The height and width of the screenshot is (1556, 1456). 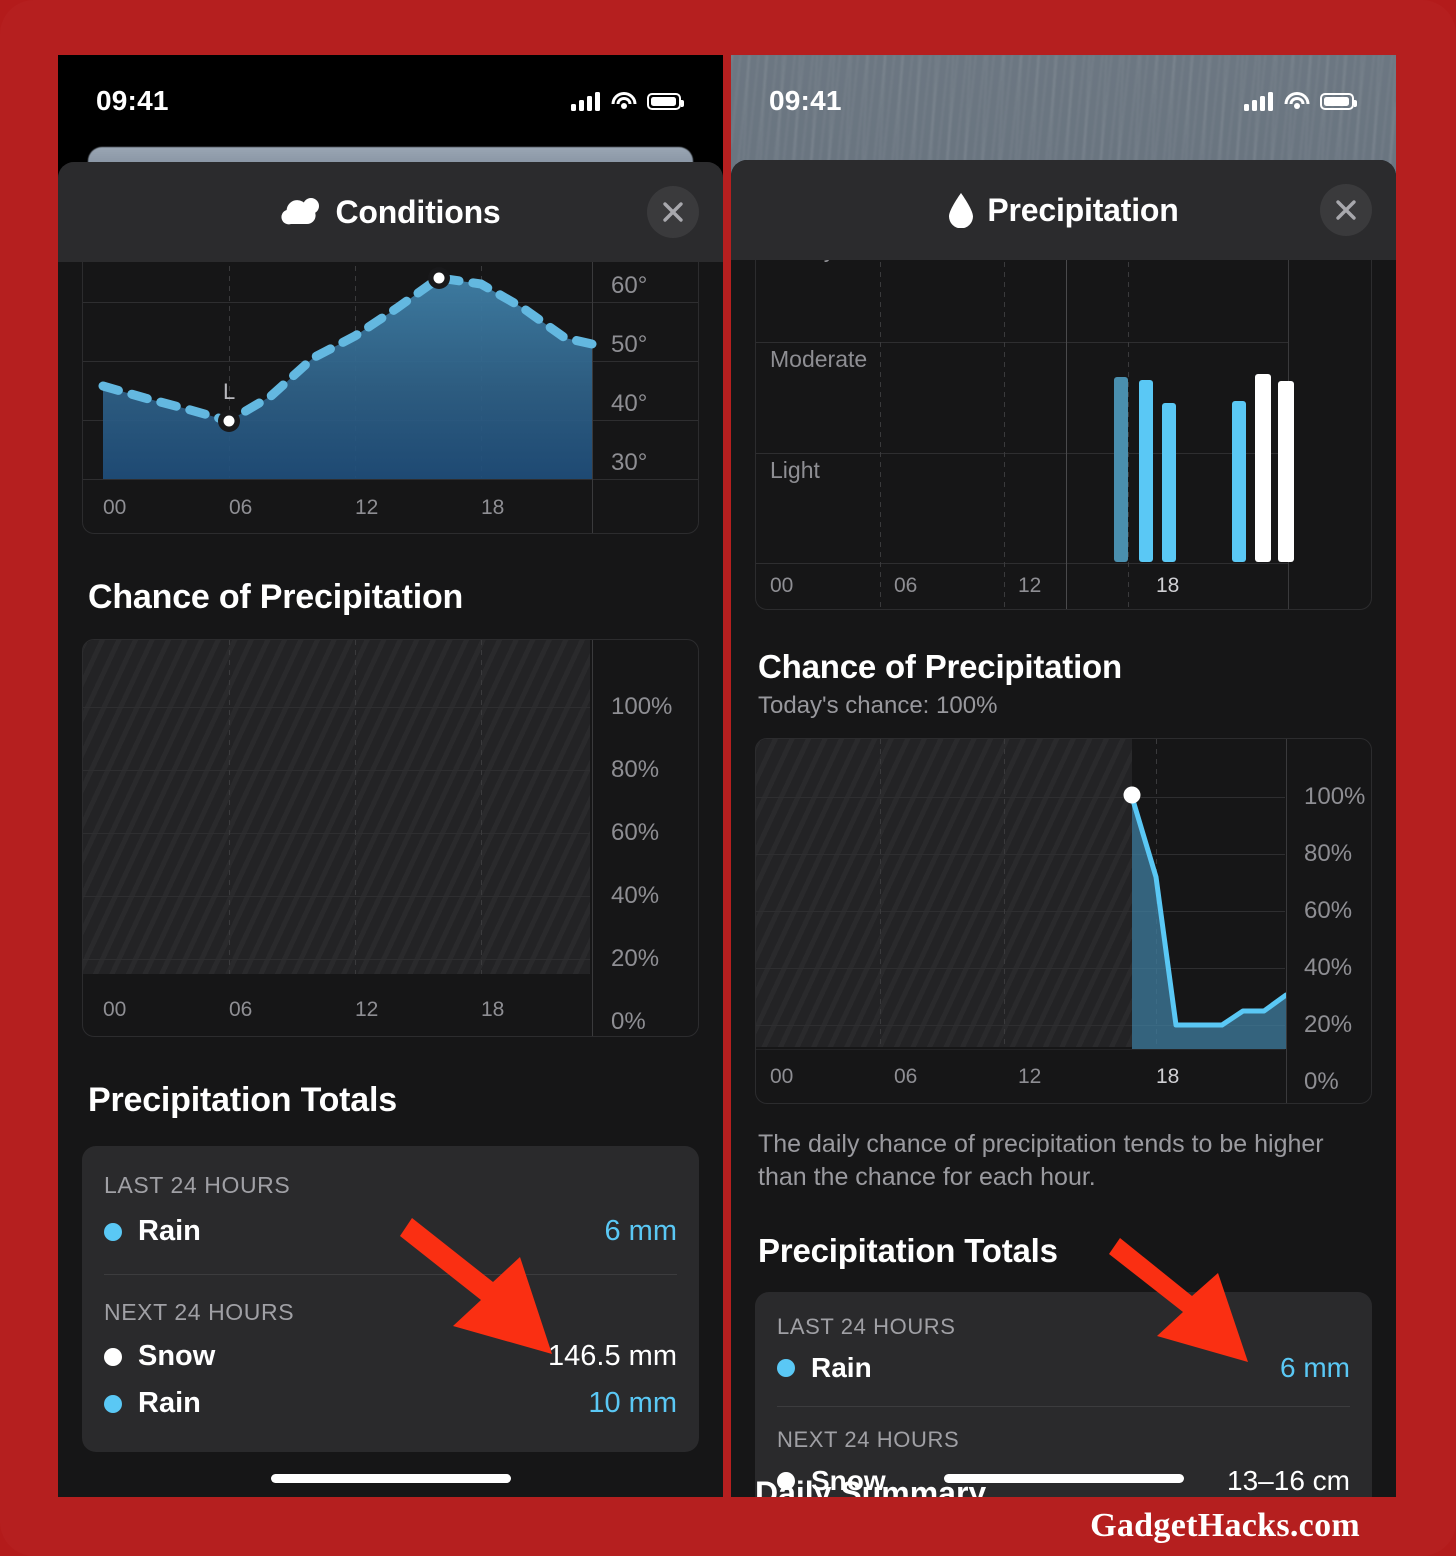 What do you see at coordinates (390, 1356) in the screenshot?
I see `table-row: Snow 146.5 mm` at bounding box center [390, 1356].